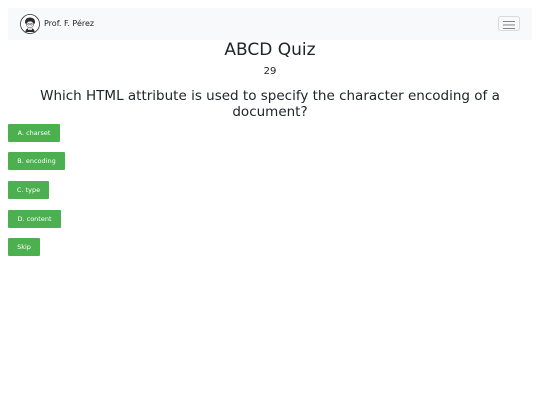 This screenshot has width=540, height=405. Describe the element at coordinates (270, 71) in the screenshot. I see `question-counter: 29` at that location.